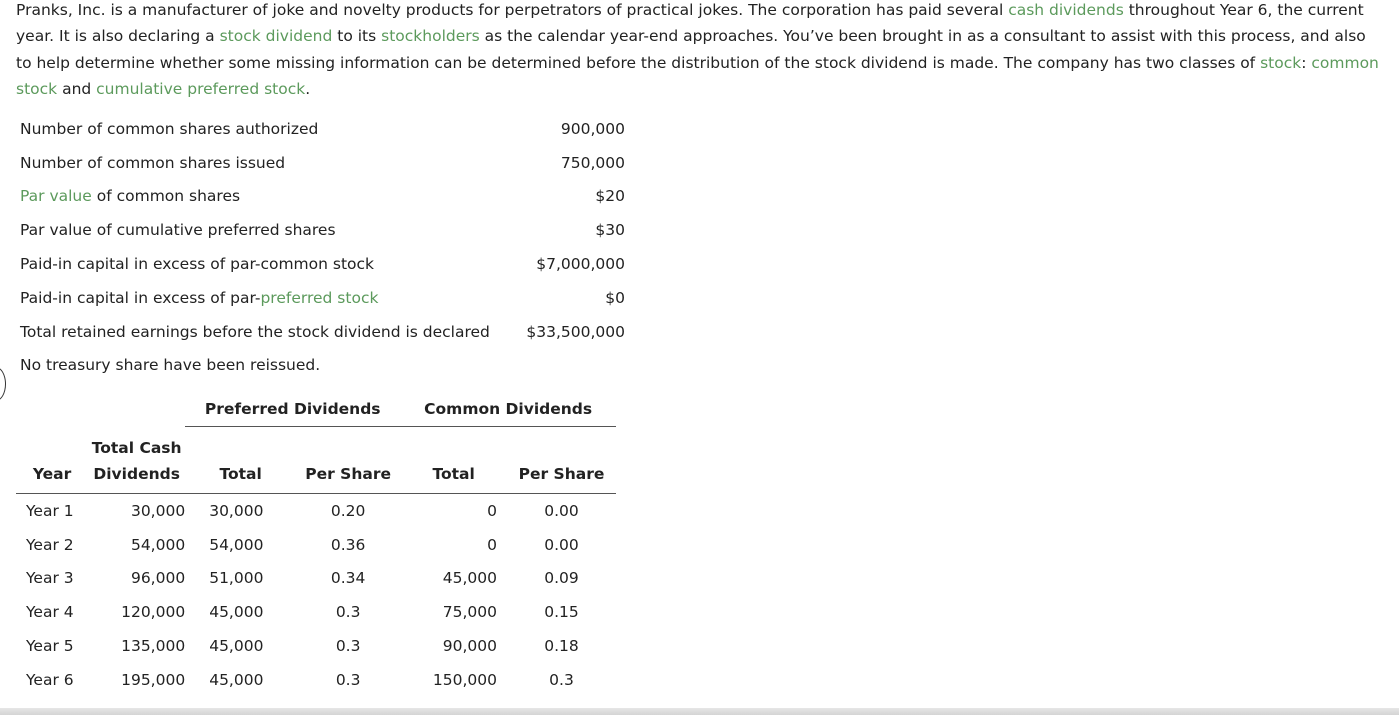 This screenshot has width=1399, height=715. Describe the element at coordinates (469, 612) in the screenshot. I see `cell-common-total: 75,000` at that location.